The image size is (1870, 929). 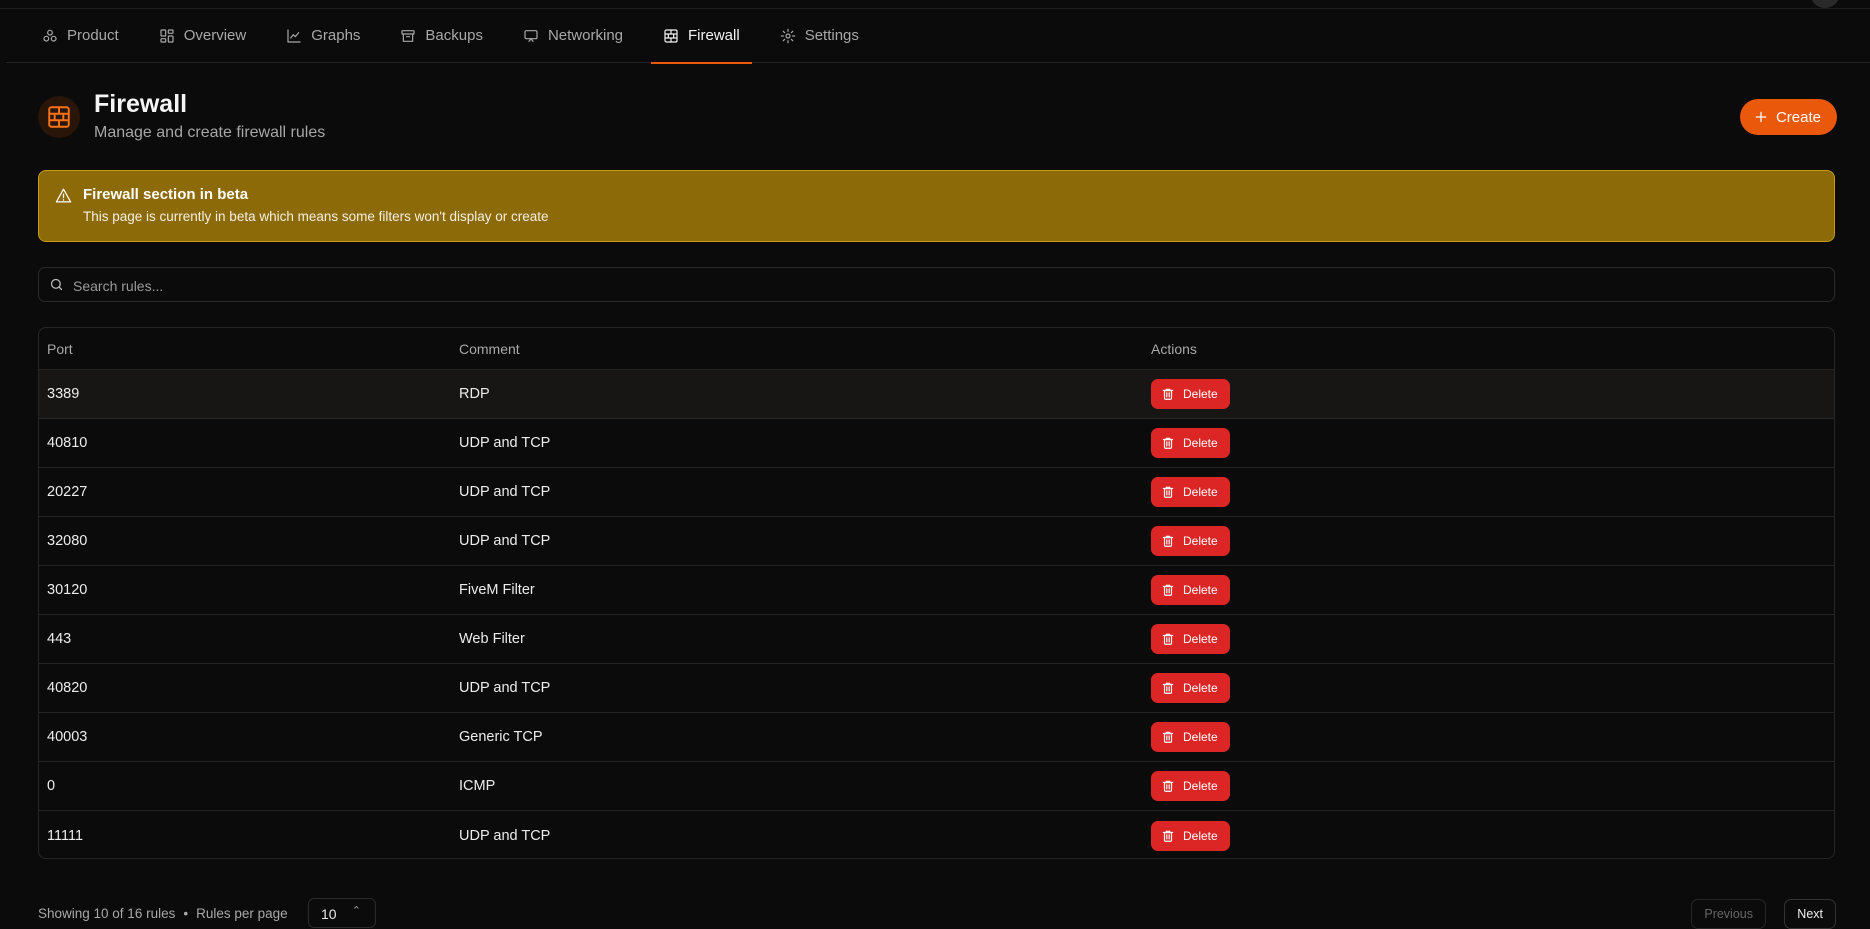 I want to click on port-cell: 32080, so click(x=67, y=541).